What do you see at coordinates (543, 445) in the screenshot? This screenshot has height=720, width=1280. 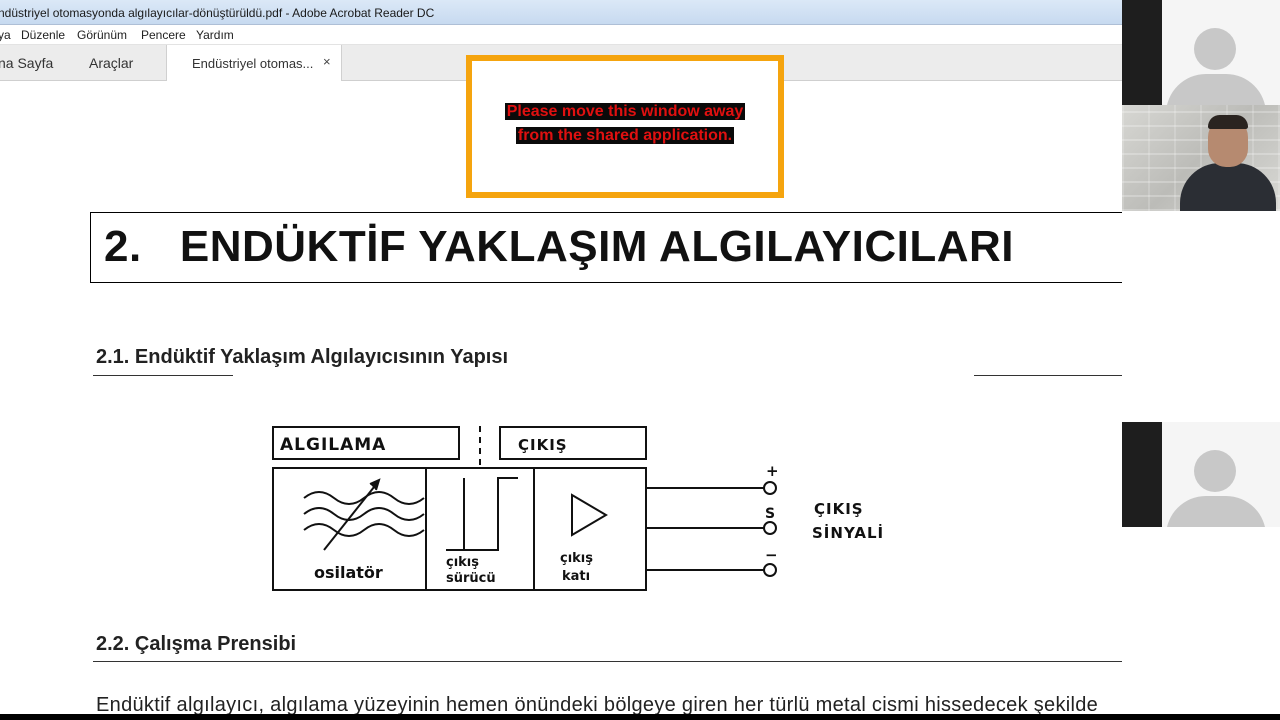 I see `label-output: ÇIKIŞ` at bounding box center [543, 445].